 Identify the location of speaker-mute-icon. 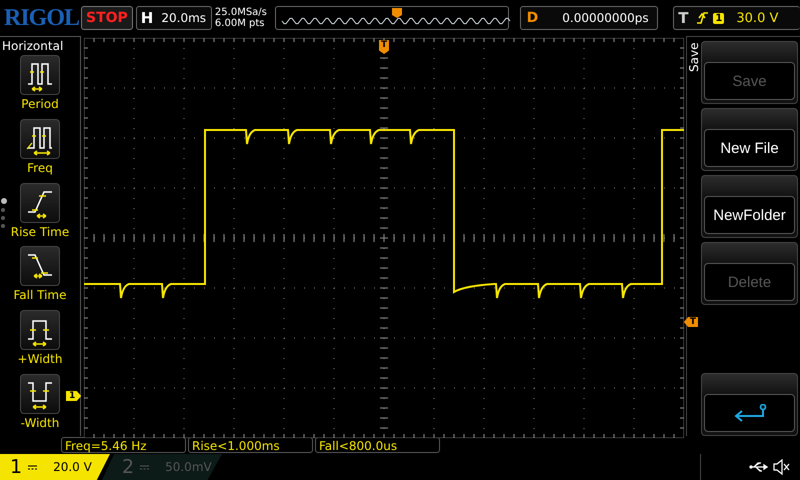
(781, 467).